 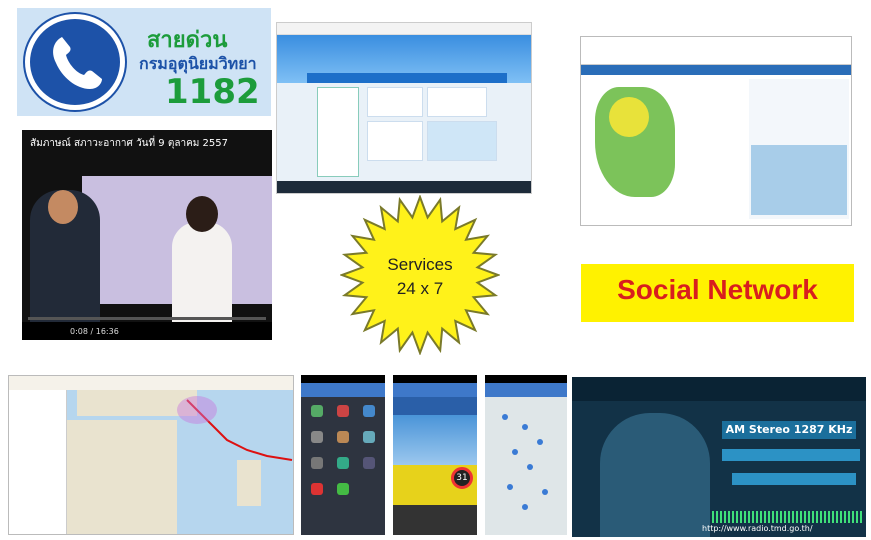 I want to click on audio-wave, so click(x=787, y=517).